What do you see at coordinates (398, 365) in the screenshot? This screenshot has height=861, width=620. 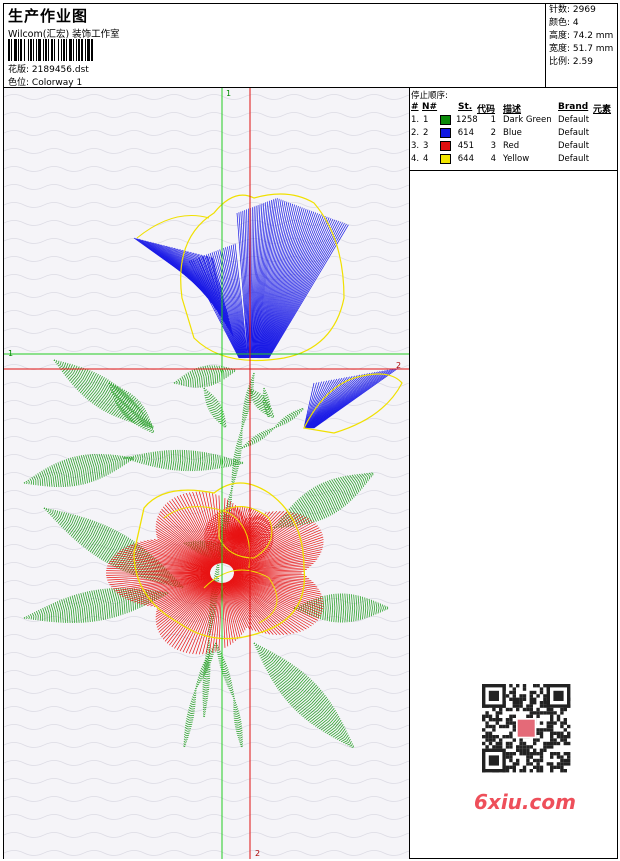 I see `guide-label-h2: 2` at bounding box center [398, 365].